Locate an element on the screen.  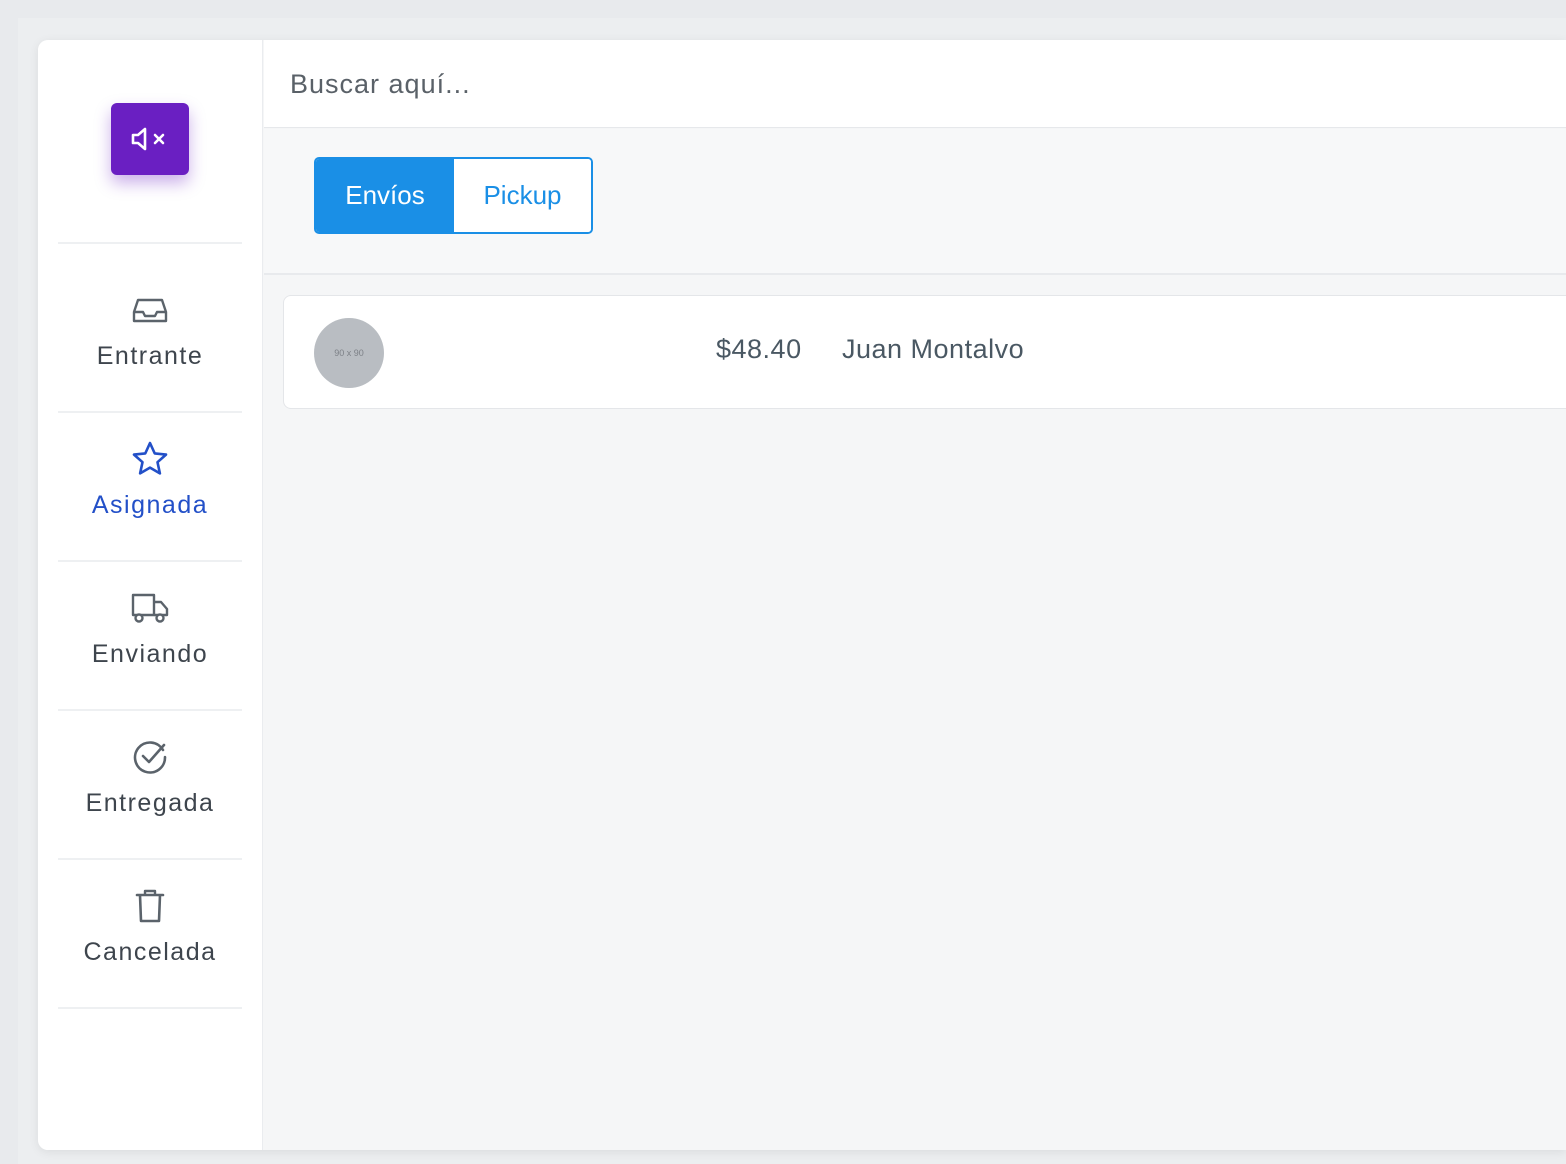
sidebar-item-label: Asignada is located at coordinates (150, 505).